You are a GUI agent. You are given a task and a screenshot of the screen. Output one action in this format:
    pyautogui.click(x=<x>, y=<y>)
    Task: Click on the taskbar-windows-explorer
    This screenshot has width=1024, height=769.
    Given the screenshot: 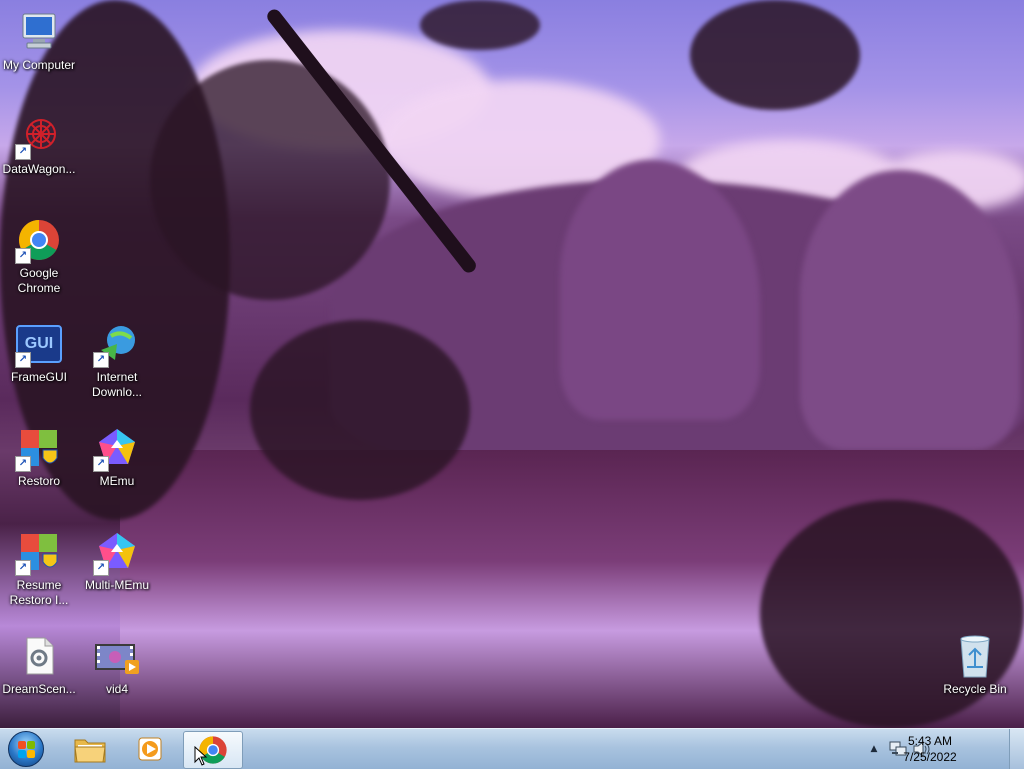 What is the action you would take?
    pyautogui.click(x=90, y=749)
    